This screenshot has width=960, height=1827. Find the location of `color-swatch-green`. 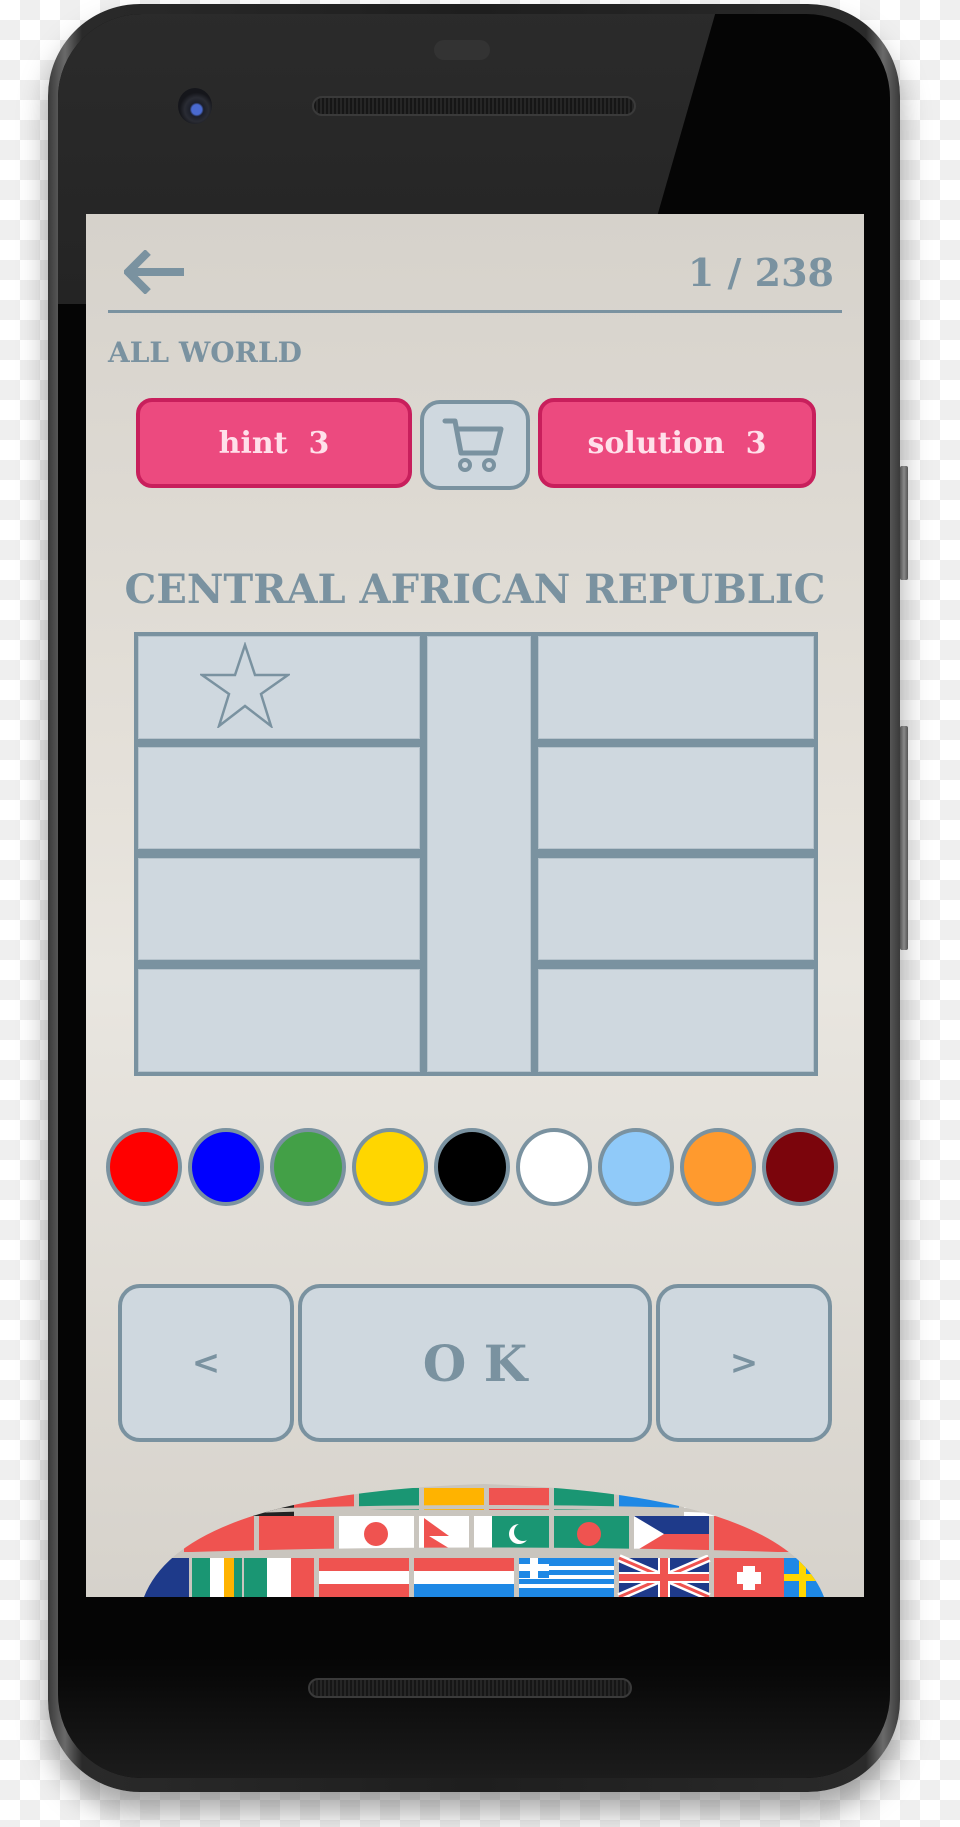

color-swatch-green is located at coordinates (308, 1167).